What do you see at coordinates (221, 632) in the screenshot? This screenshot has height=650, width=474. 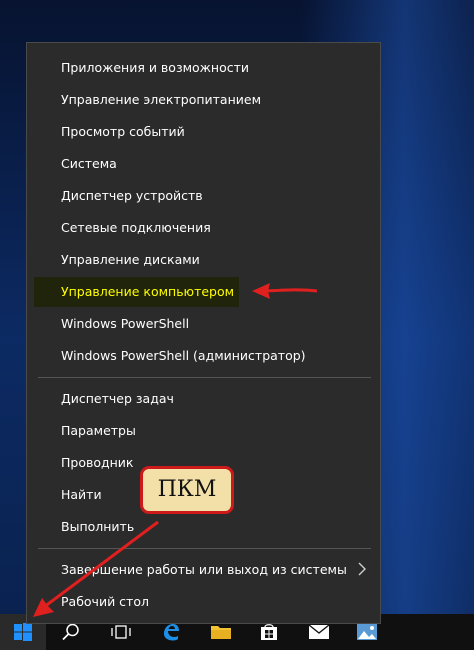 I see `file-explorer-icon` at bounding box center [221, 632].